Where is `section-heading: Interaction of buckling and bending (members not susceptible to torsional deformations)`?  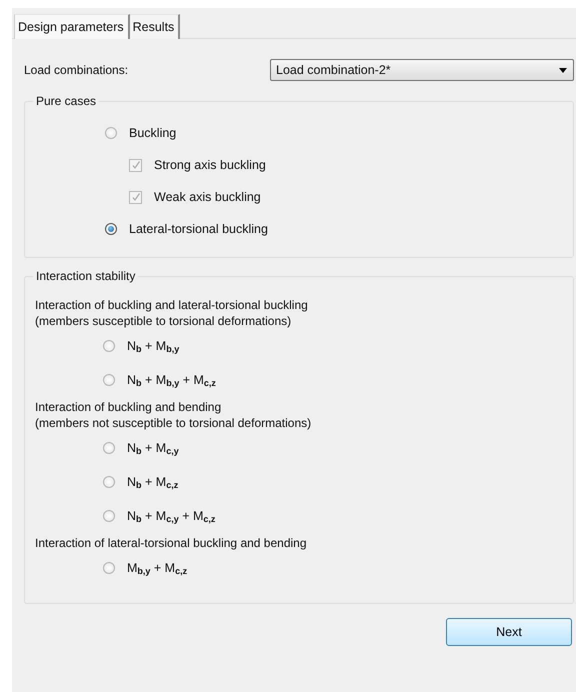
section-heading: Interaction of buckling and bending (members not susceptible to torsional deformations) is located at coordinates (173, 415).